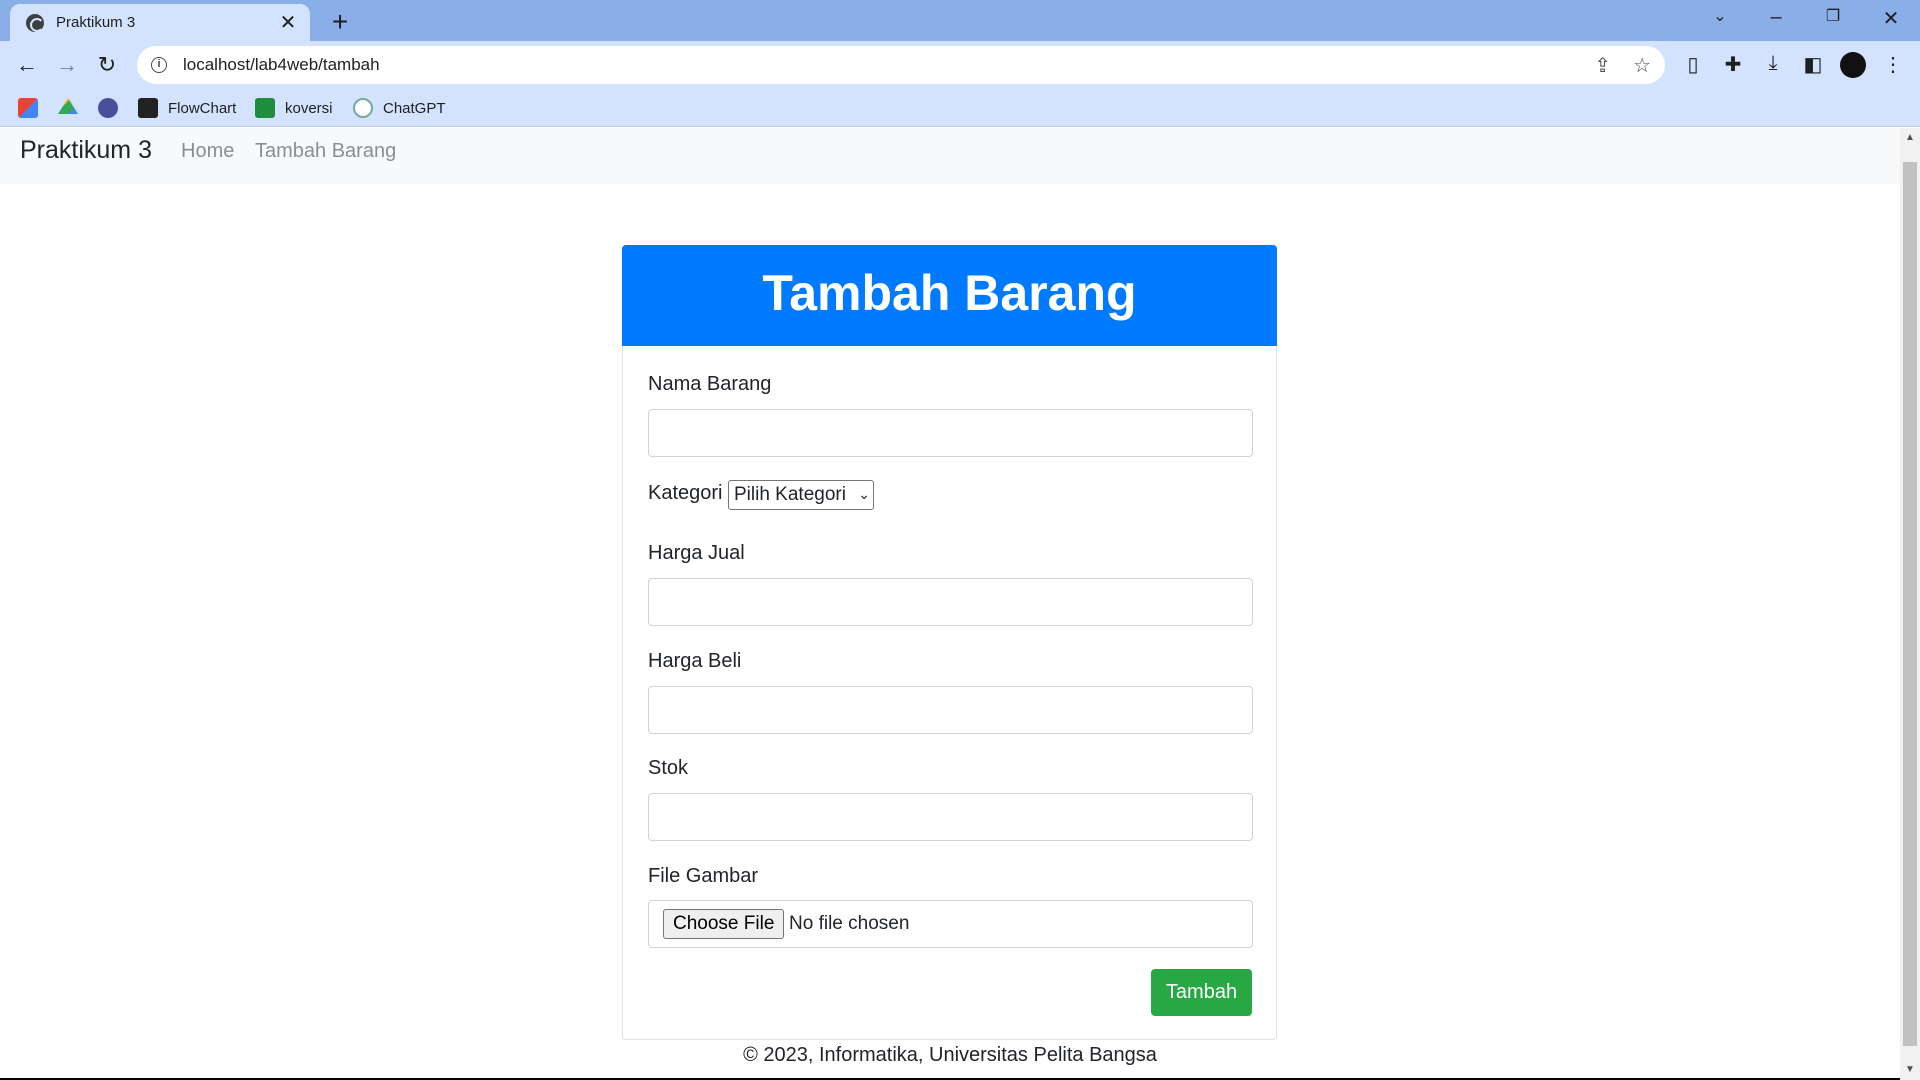  Describe the element at coordinates (877, 65) in the screenshot. I see `url-text: localhost/lab4web/tambah` at that location.